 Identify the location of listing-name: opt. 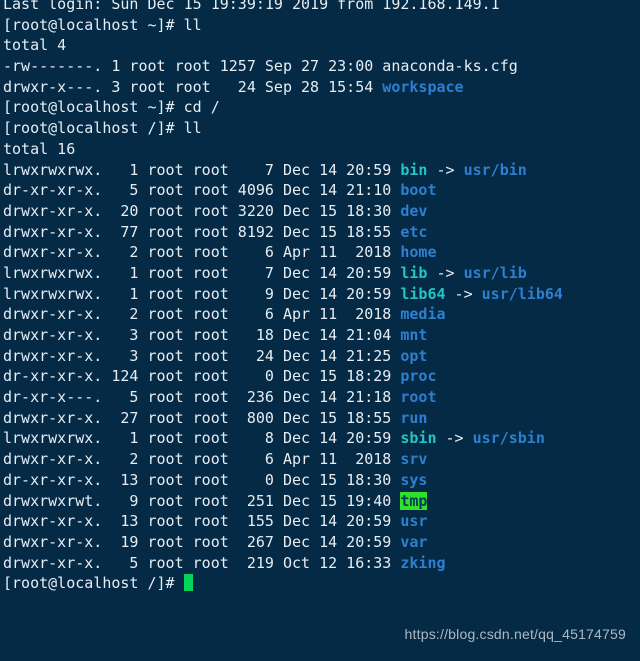
(414, 355).